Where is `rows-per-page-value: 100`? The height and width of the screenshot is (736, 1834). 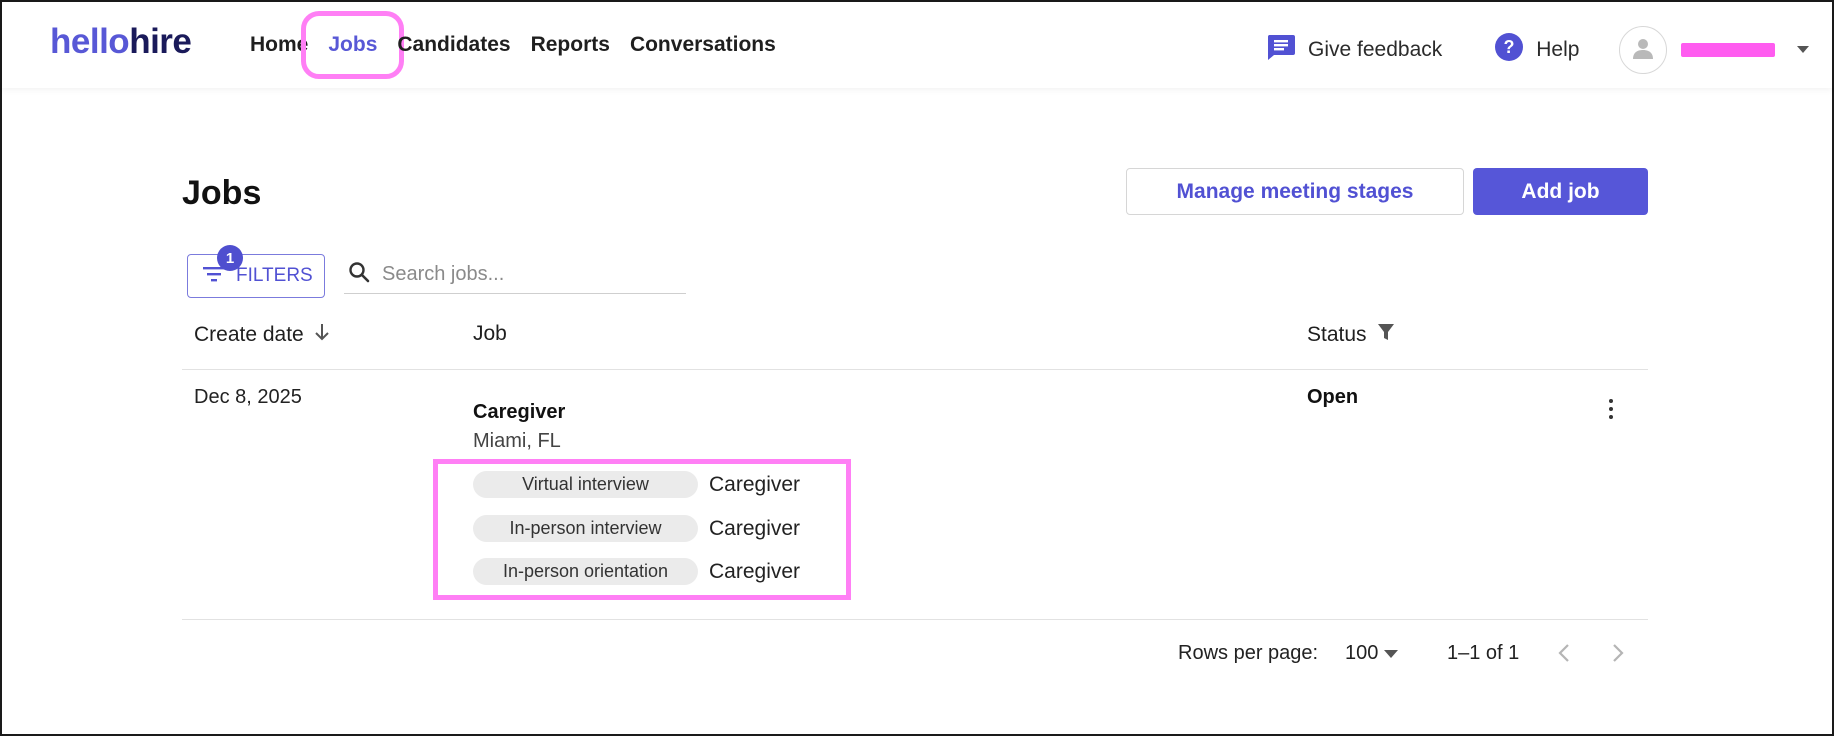 rows-per-page-value: 100 is located at coordinates (1362, 653).